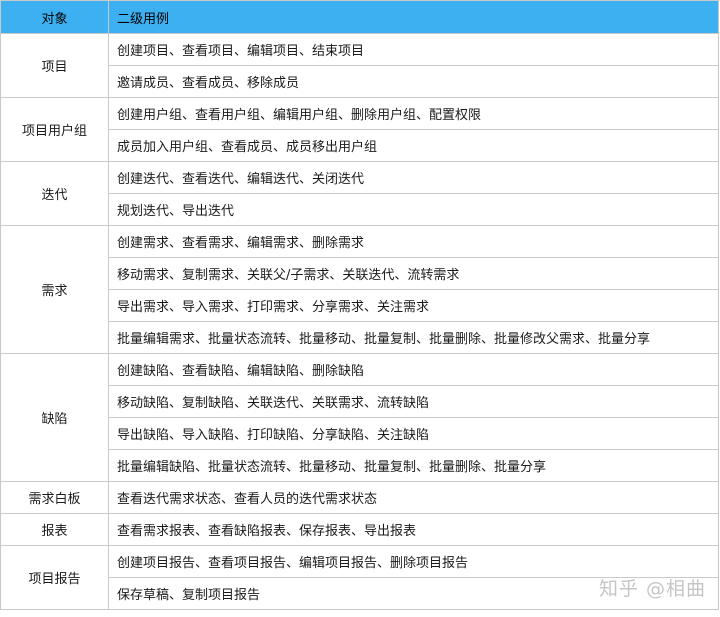 The width and height of the screenshot is (720, 617). I want to click on table-row: 移动需求、复制需求、关联父/子需求、关联迭代、流转需求, so click(360, 273).